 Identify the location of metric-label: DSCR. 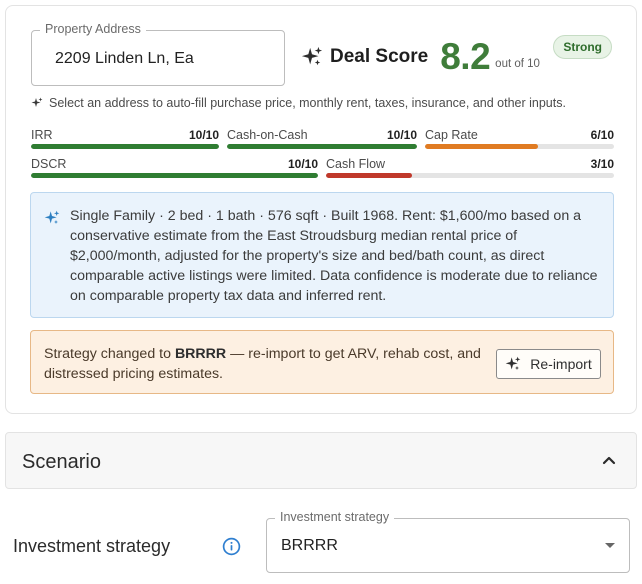
(49, 164).